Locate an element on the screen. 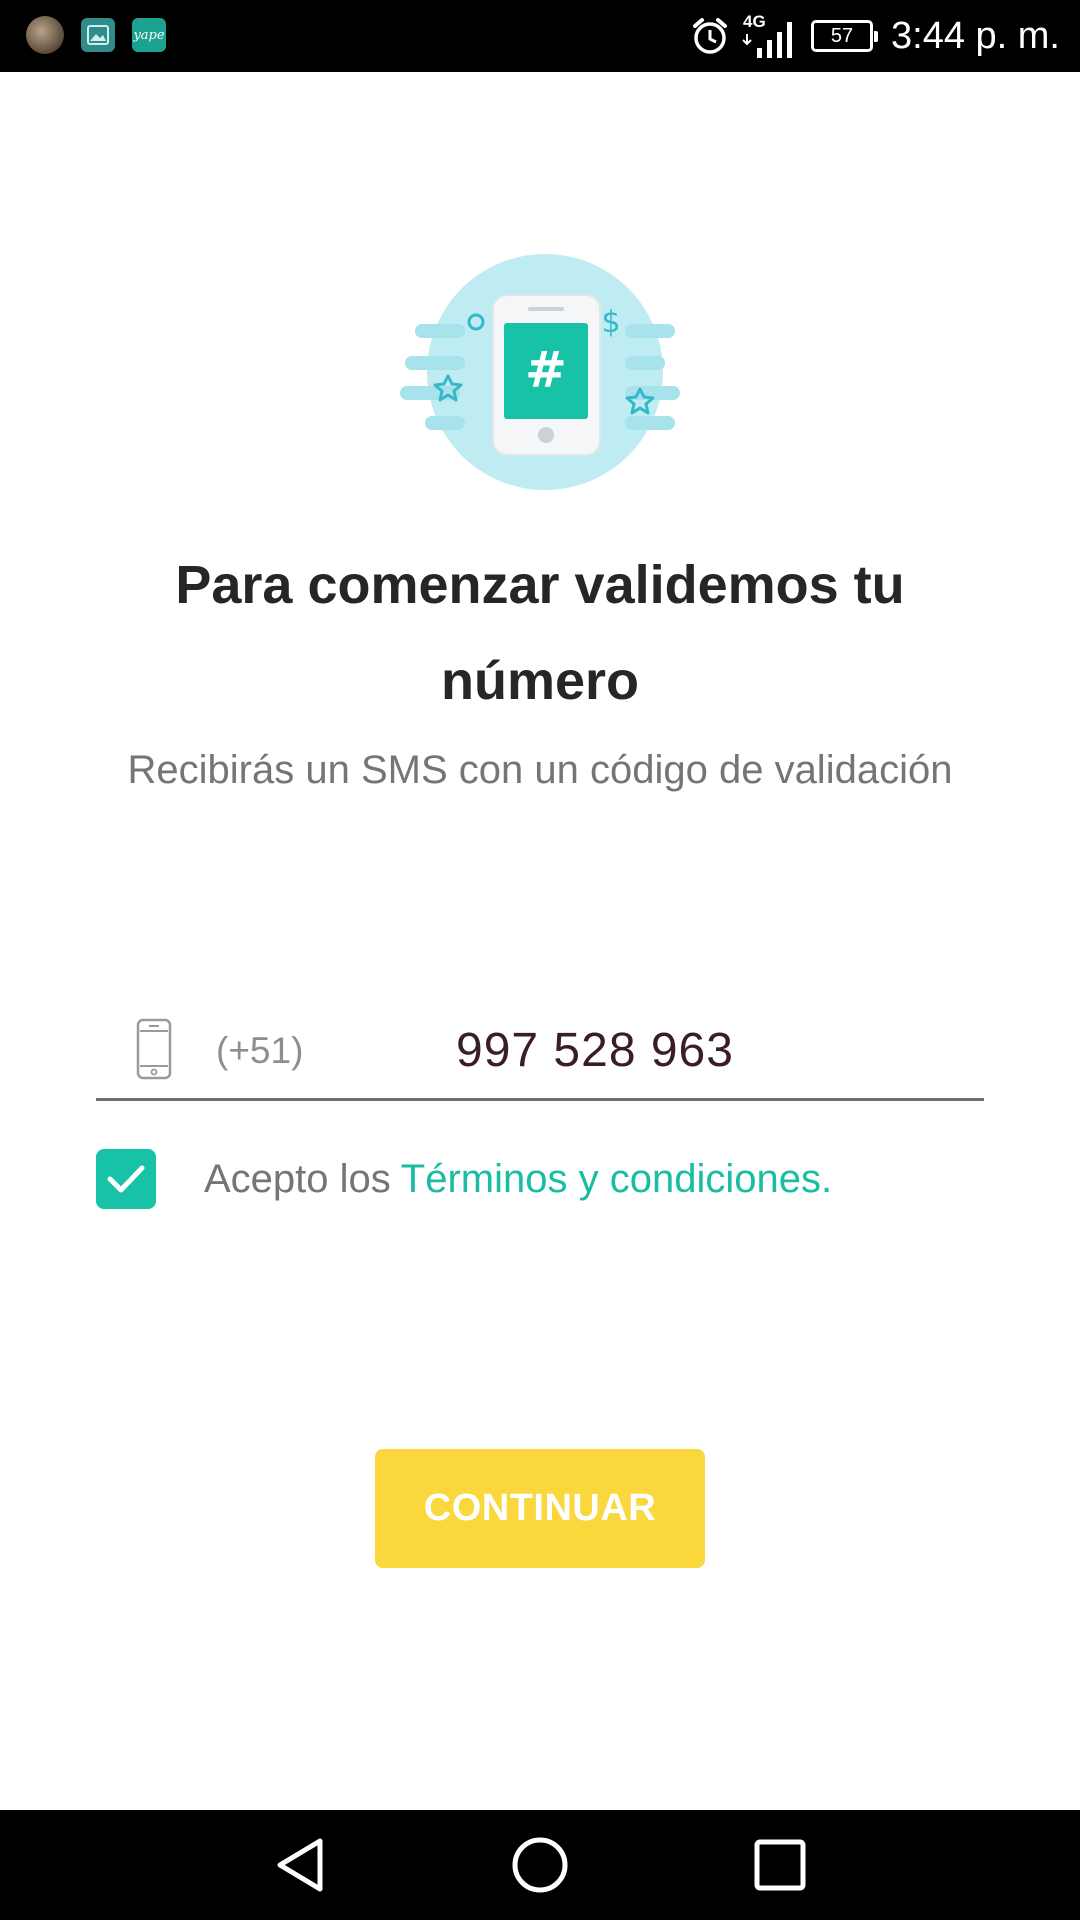 The width and height of the screenshot is (1080, 1920). checkmark-icon is located at coordinates (126, 1179).